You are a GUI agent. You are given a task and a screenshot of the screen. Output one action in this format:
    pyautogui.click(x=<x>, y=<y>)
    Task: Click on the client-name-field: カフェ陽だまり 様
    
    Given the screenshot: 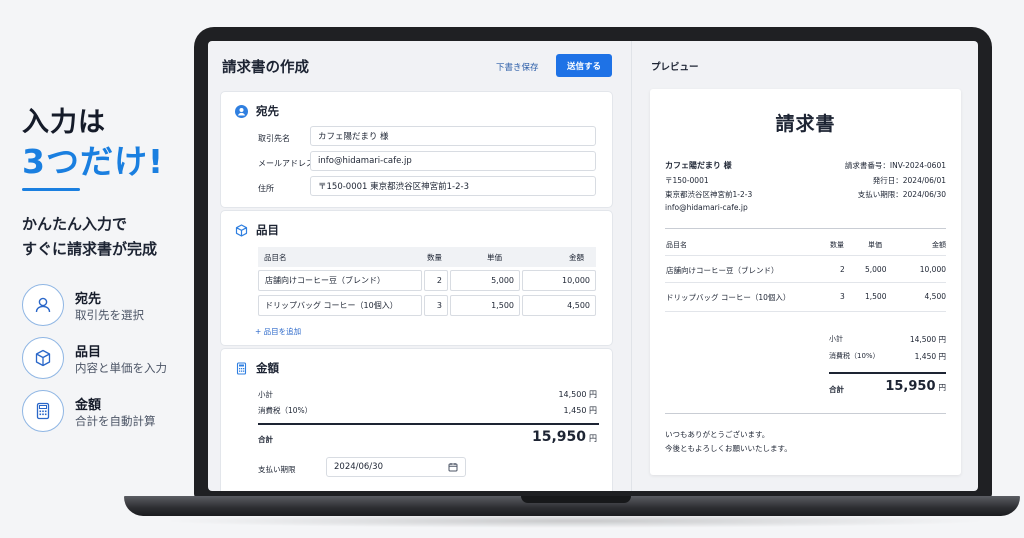 What is the action you would take?
    pyautogui.click(x=453, y=136)
    